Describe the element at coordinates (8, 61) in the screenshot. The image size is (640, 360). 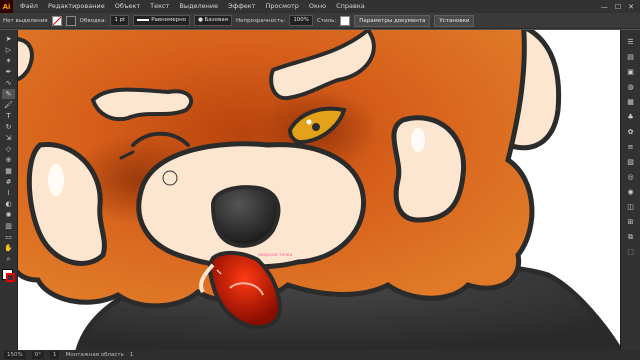
I see `magic-wand-tool-icon: ✶` at that location.